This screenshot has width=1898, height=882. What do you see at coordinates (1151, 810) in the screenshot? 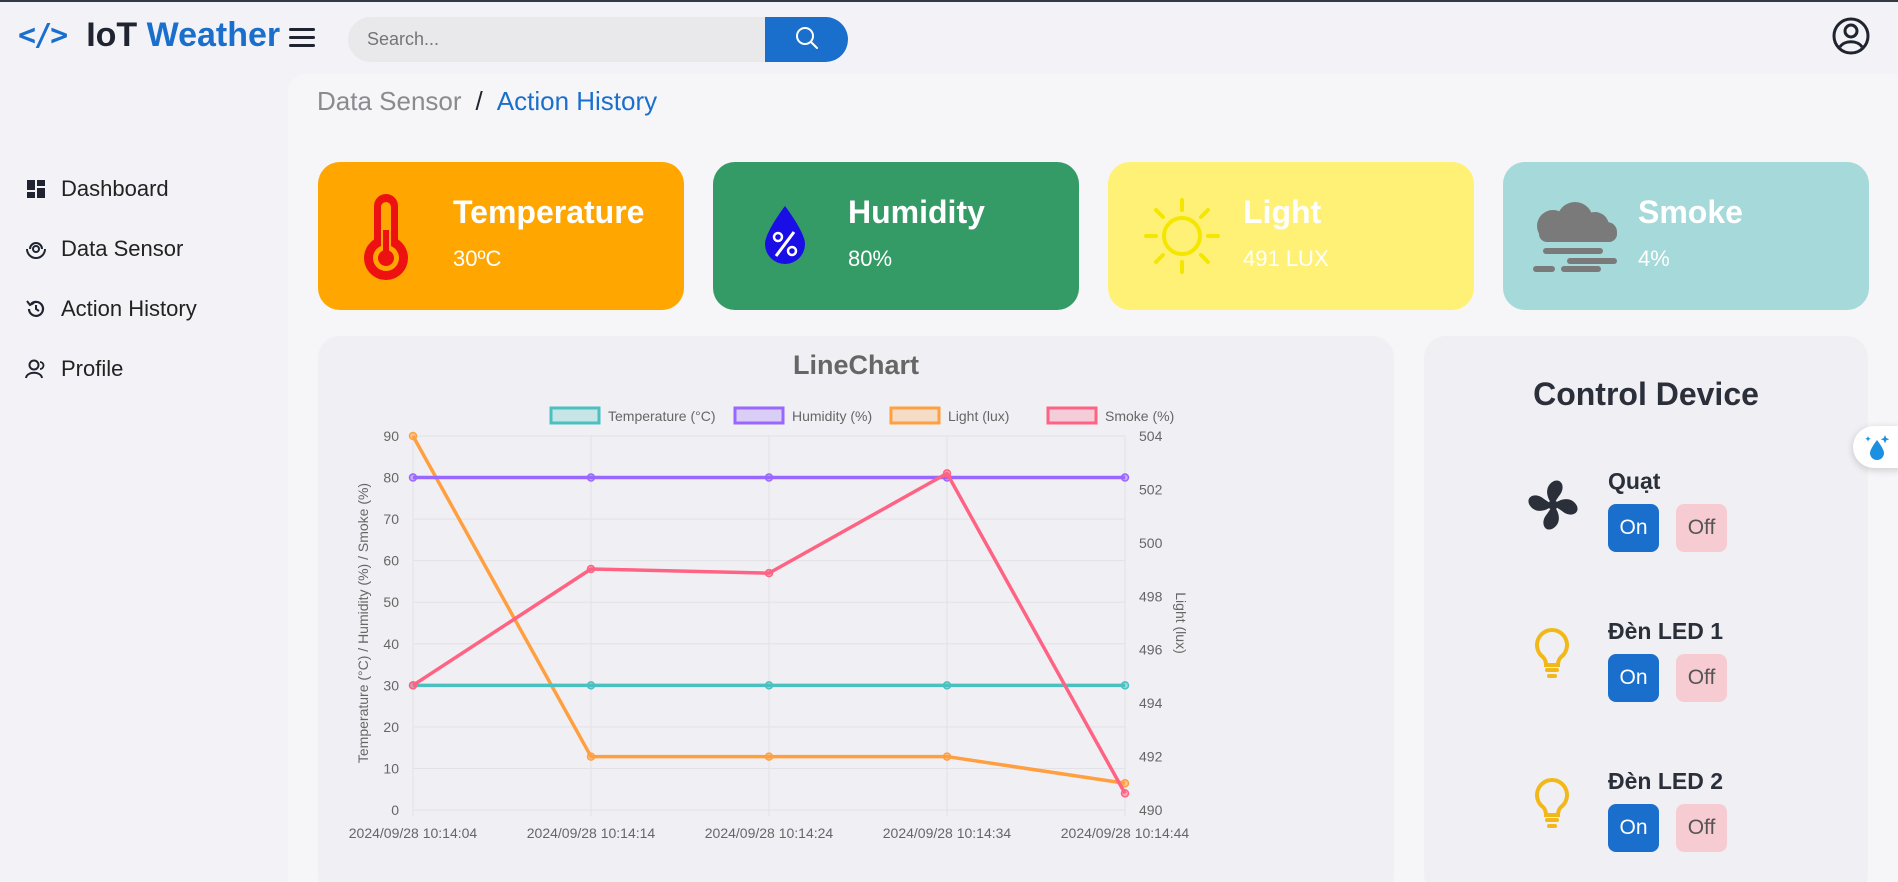
I see `y2-tick-label: 490` at bounding box center [1151, 810].